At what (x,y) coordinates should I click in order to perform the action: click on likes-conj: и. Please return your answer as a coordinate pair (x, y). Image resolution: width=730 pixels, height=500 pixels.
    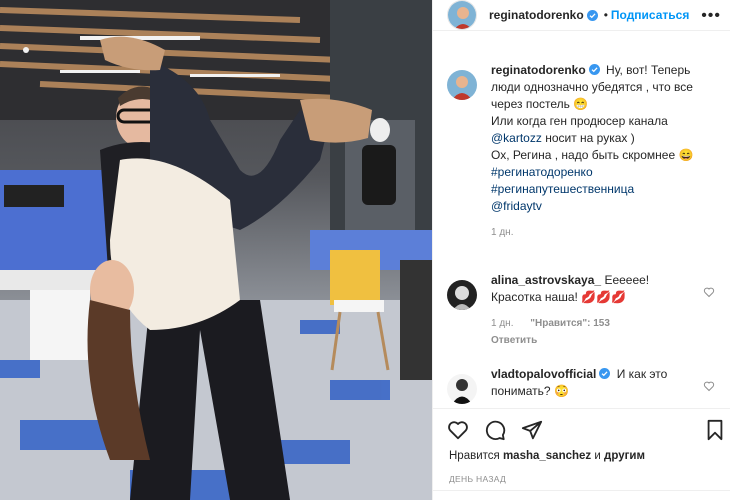
    Looking at the image, I should click on (597, 456).